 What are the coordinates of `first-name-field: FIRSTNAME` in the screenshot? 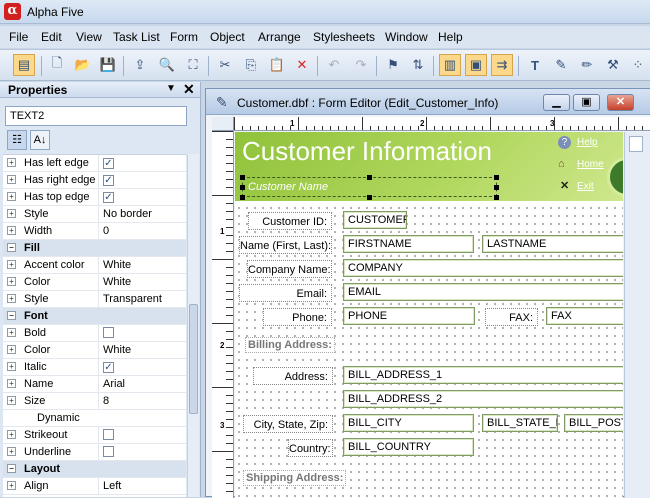 It's located at (408, 244).